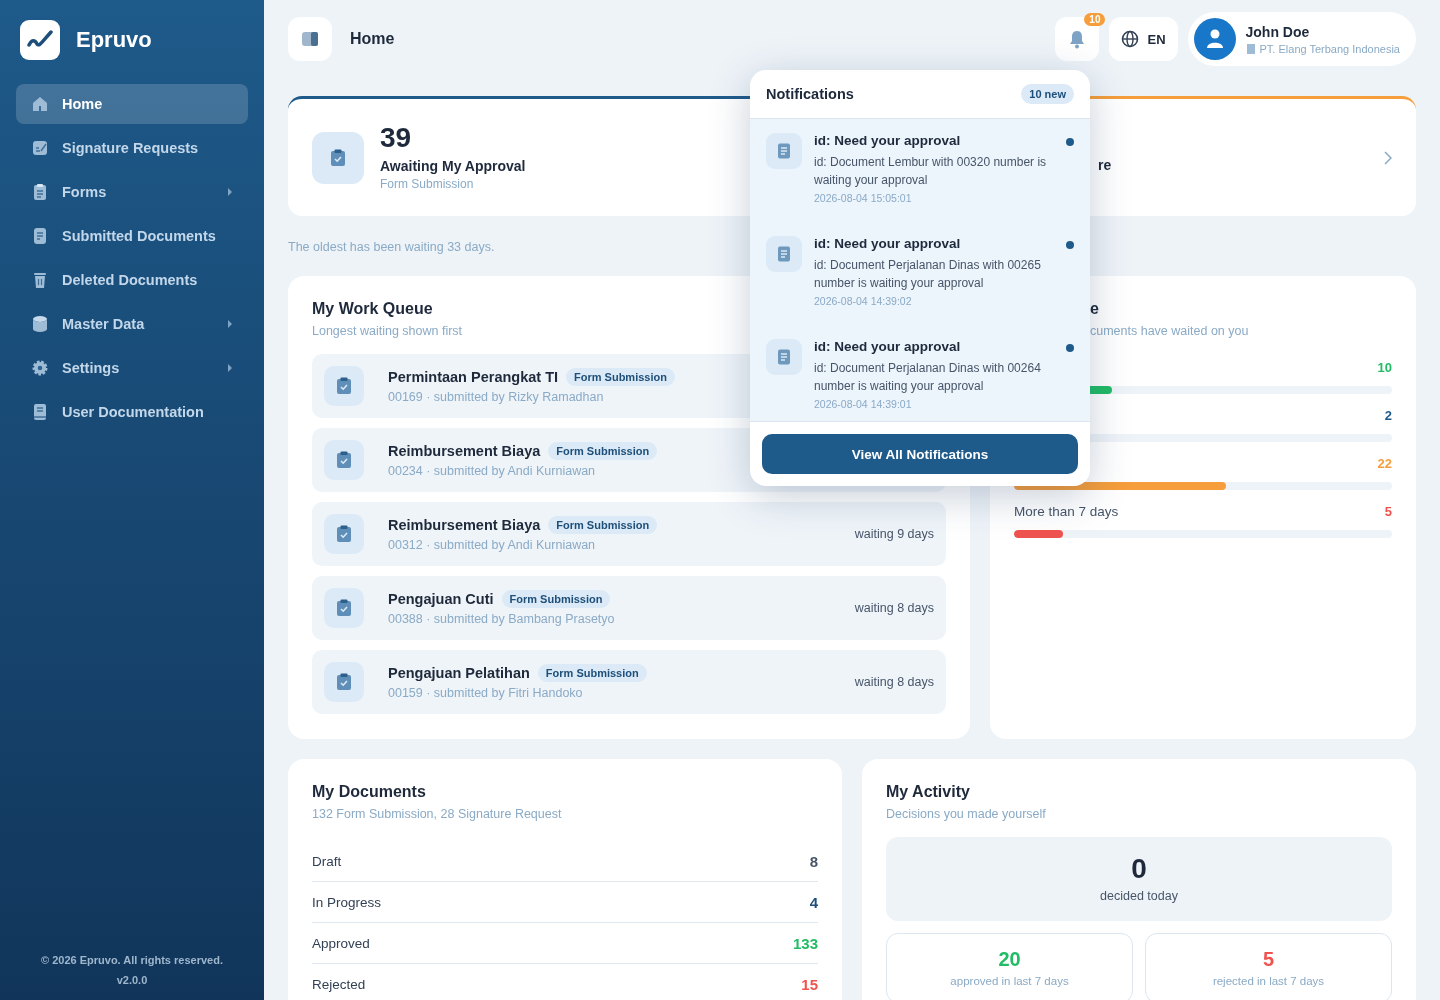 Image resolution: width=1440 pixels, height=1000 pixels. I want to click on user-menu: John Doe PT. Elang Terbang Indonesia, so click(1301, 39).